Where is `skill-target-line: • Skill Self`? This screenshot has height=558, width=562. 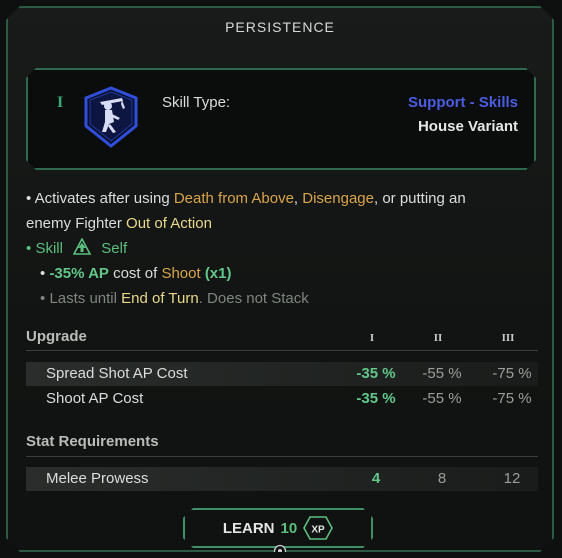 skill-target-line: • Skill Self is located at coordinates (286, 248).